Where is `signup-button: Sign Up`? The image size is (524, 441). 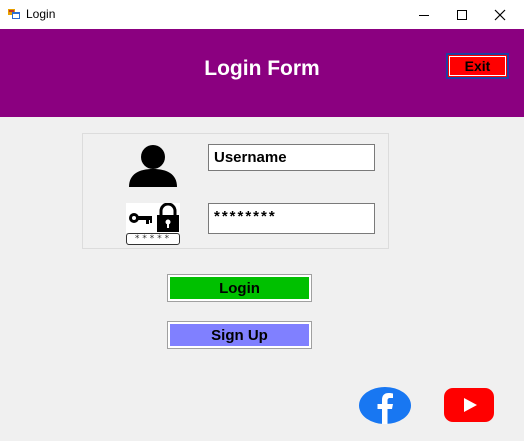
signup-button: Sign Up is located at coordinates (239, 335).